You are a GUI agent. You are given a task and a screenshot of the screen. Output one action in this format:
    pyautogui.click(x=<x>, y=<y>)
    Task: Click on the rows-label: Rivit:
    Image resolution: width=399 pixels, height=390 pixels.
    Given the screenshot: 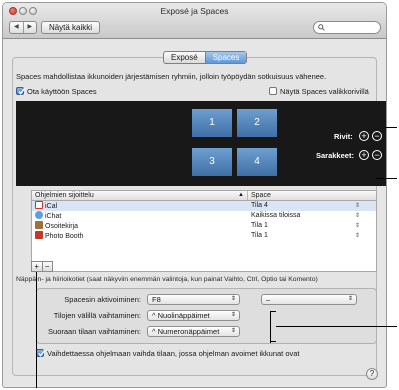 What is the action you would take?
    pyautogui.click(x=343, y=136)
    